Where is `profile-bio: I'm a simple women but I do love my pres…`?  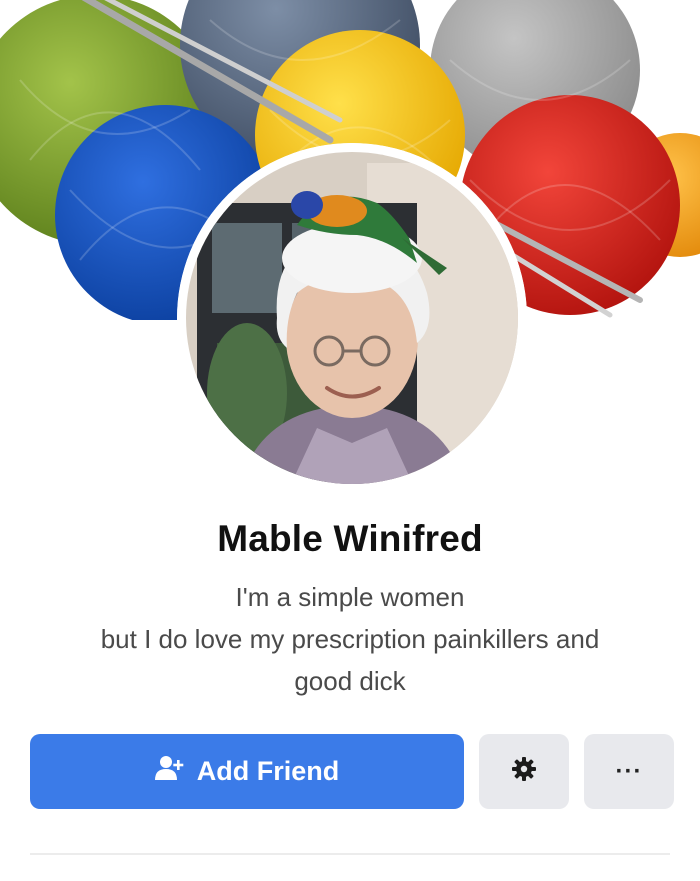 profile-bio: I'm a simple women but I do love my pres… is located at coordinates (350, 639).